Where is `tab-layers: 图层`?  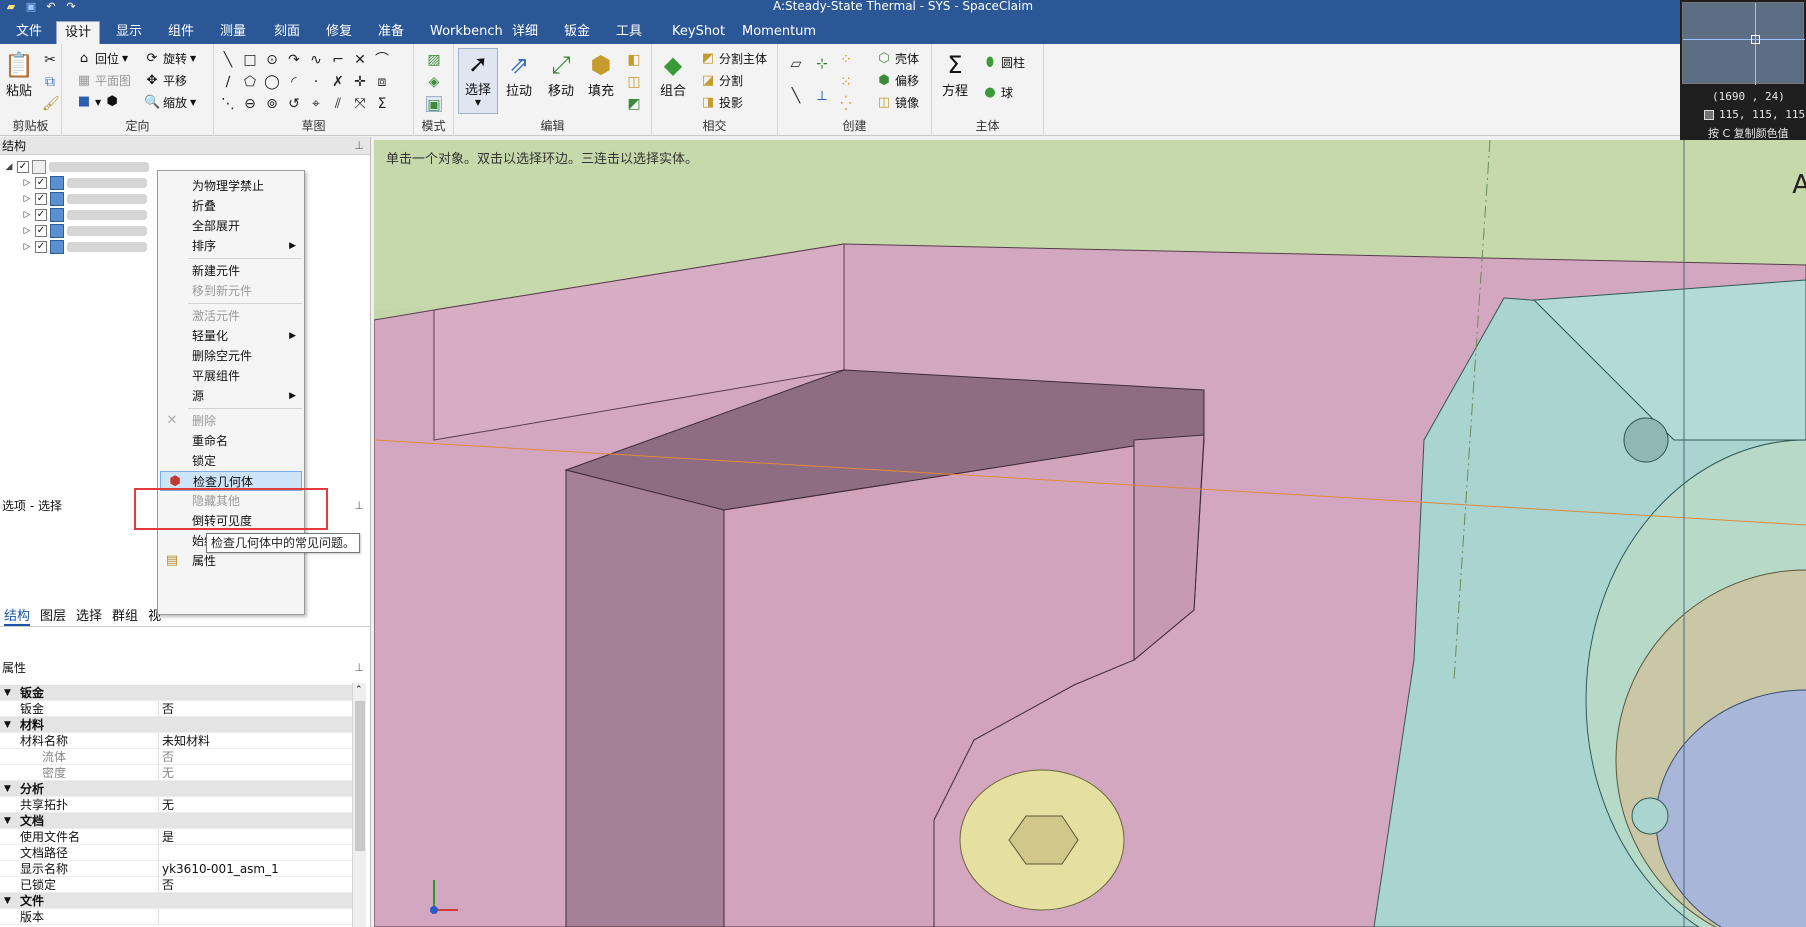
tab-layers: 图层 is located at coordinates (53, 616).